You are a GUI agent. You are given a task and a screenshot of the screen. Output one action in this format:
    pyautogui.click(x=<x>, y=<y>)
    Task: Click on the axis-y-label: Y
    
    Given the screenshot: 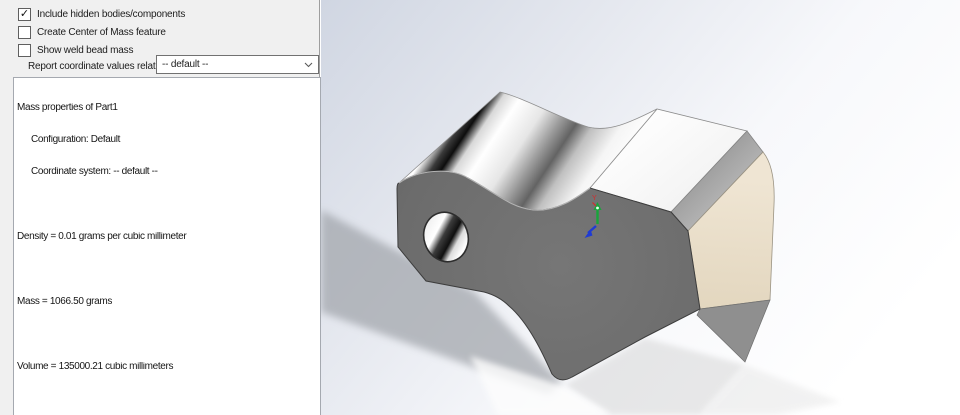 What is the action you would take?
    pyautogui.click(x=594, y=198)
    